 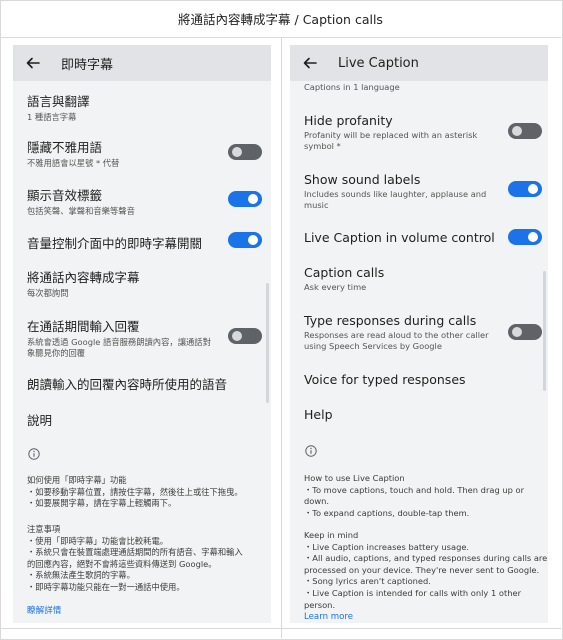 I want to click on app-bar: Live Caption, so click(x=419, y=63).